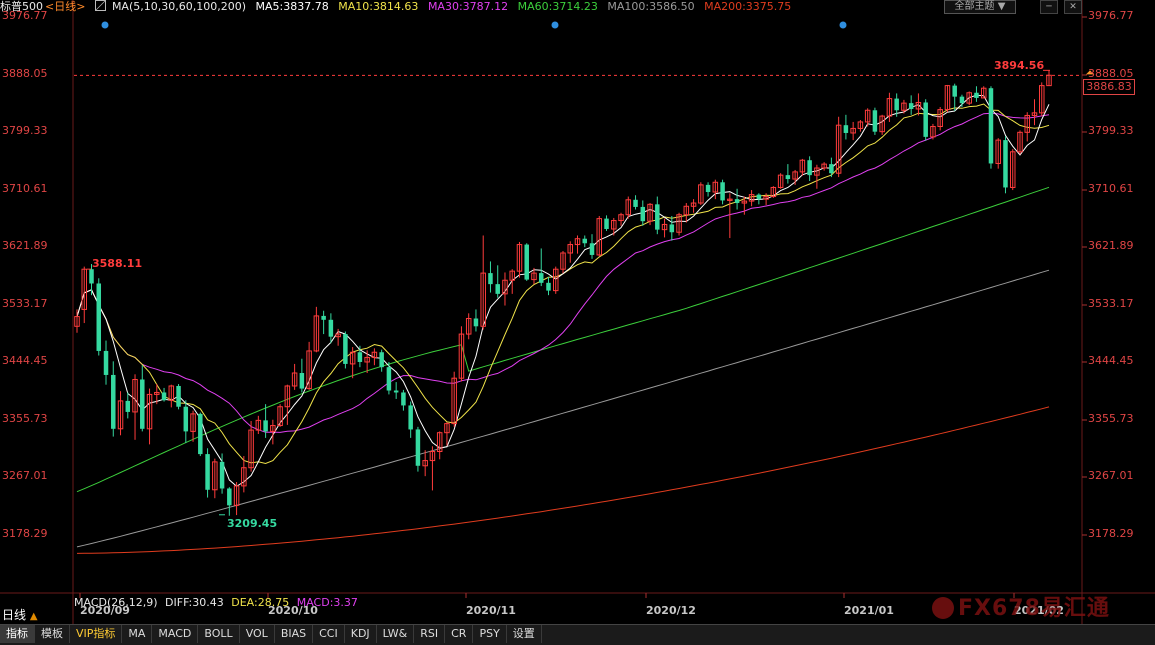 This screenshot has height=645, width=1155. What do you see at coordinates (116, 602) in the screenshot?
I see `macd-title: MACD(26,12,9)` at bounding box center [116, 602].